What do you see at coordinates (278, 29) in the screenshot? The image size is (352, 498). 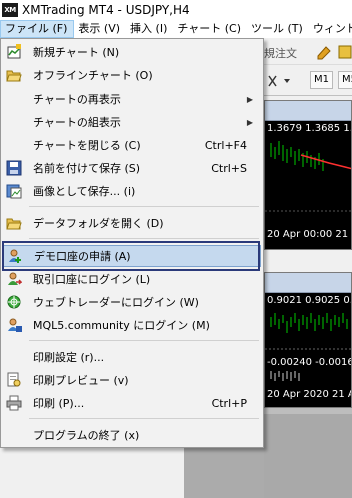 I see `menu-tools: ツール (T)` at bounding box center [278, 29].